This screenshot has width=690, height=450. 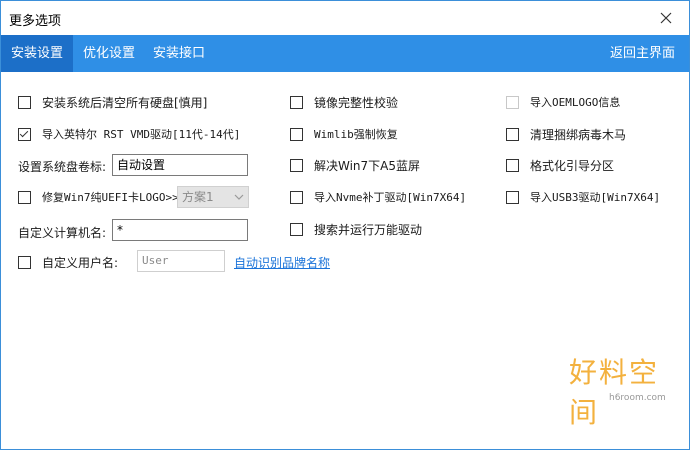 I want to click on clean-trojan-checkbox, so click(x=512, y=134).